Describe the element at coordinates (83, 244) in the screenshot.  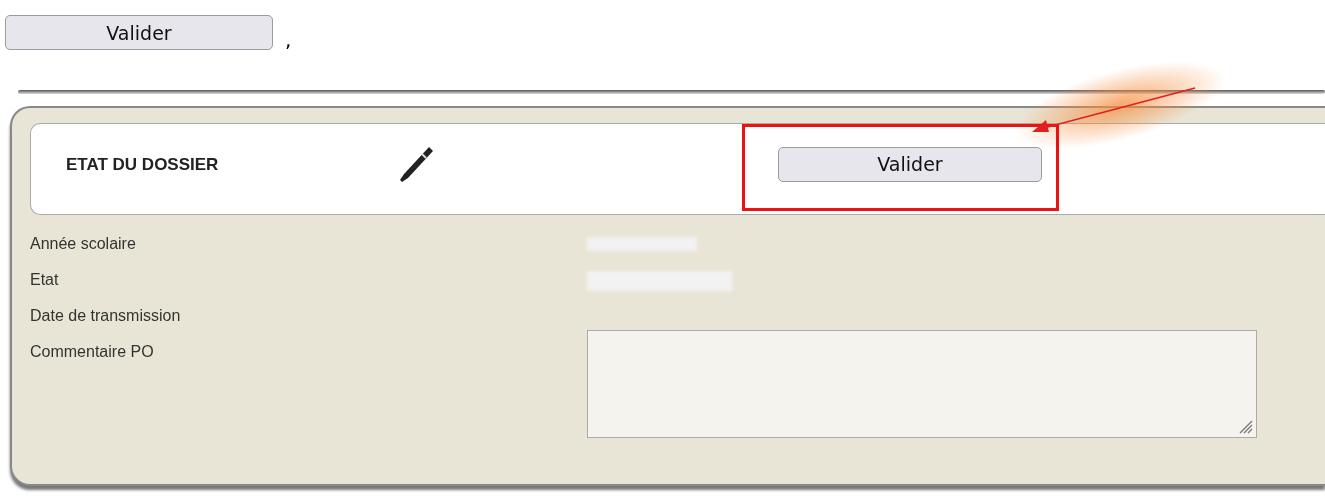
I see `field-label: Année scolaire` at that location.